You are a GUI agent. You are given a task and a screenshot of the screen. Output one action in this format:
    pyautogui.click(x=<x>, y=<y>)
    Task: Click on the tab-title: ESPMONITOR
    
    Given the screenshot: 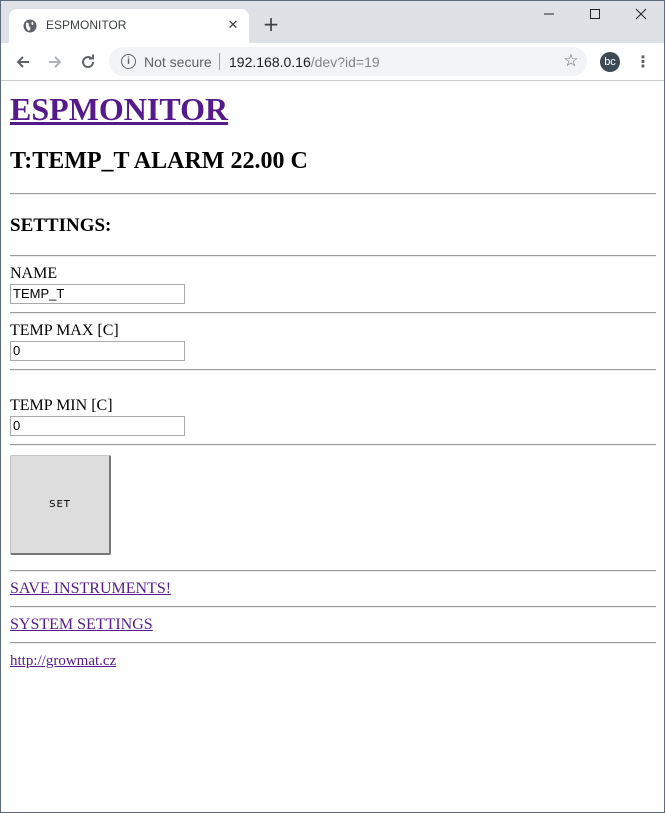 What is the action you would take?
    pyautogui.click(x=86, y=25)
    